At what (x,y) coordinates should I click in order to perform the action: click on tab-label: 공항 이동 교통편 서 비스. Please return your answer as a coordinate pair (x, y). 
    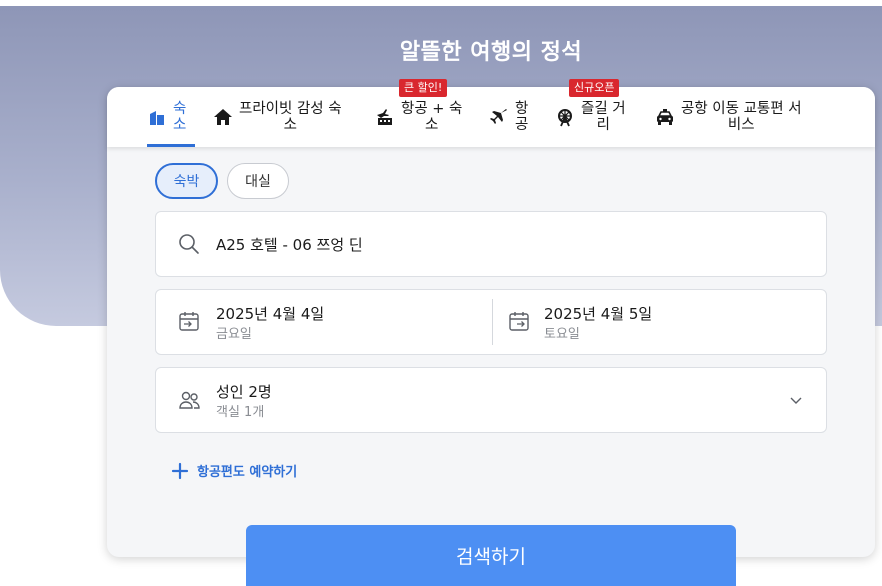
    Looking at the image, I should click on (741, 117).